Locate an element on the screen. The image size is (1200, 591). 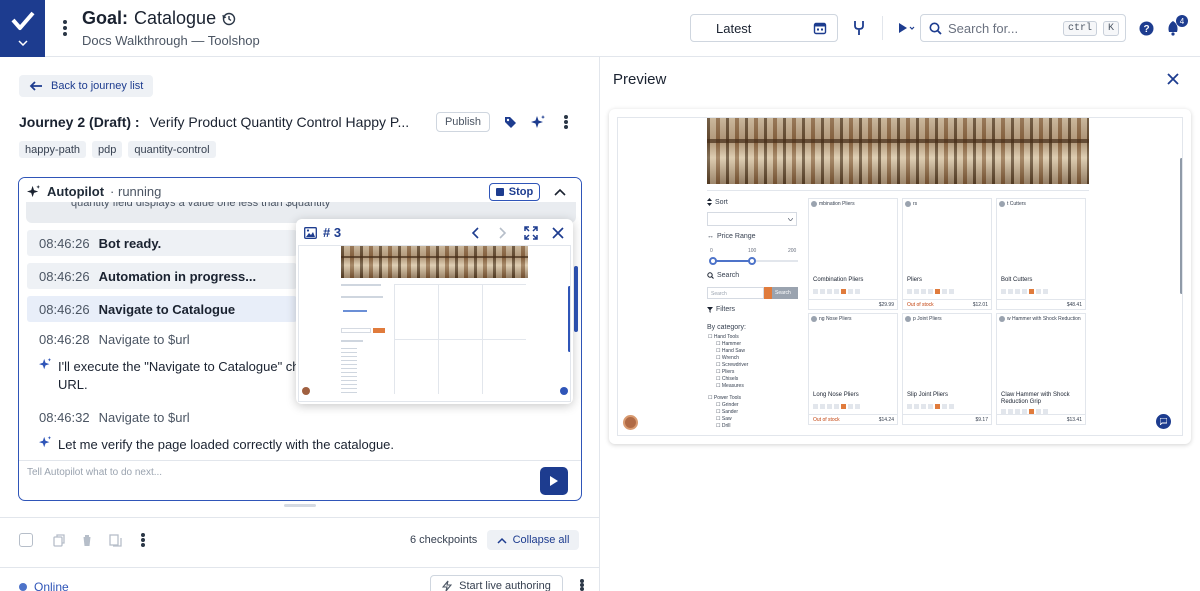
product-card: mbination Pliers Combination Pliers $29.99 is located at coordinates (853, 254).